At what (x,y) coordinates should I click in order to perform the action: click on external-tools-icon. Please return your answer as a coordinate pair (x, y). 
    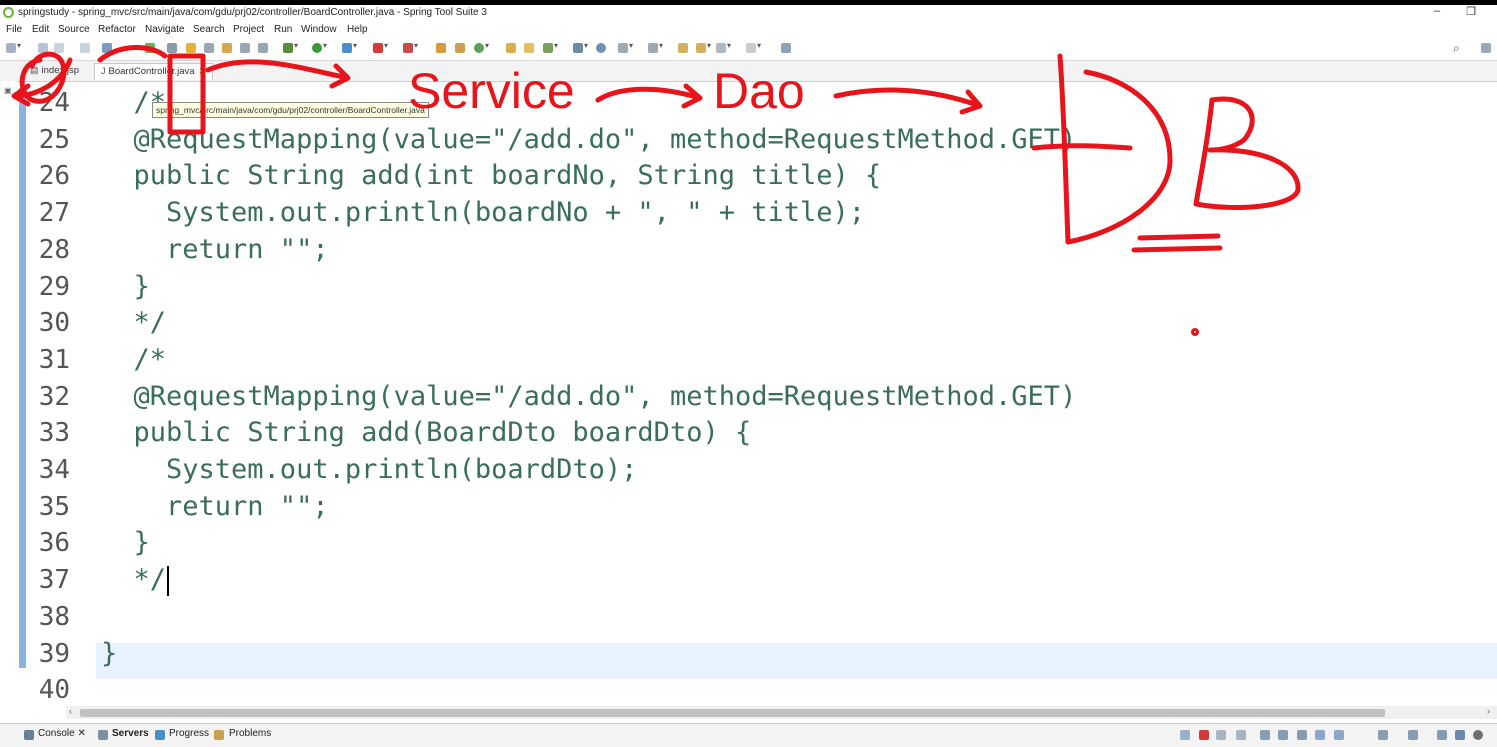
    Looking at the image, I should click on (349, 47).